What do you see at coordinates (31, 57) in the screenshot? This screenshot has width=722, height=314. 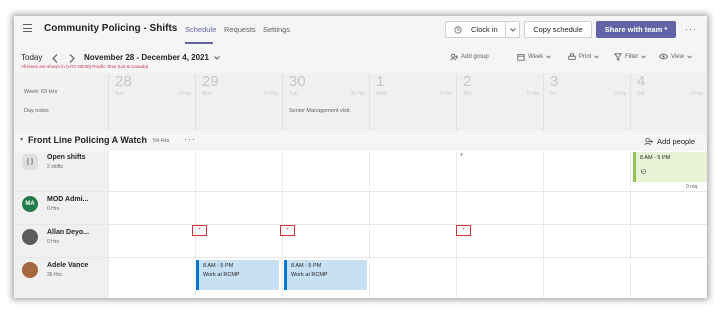 I see `today-button: Today` at bounding box center [31, 57].